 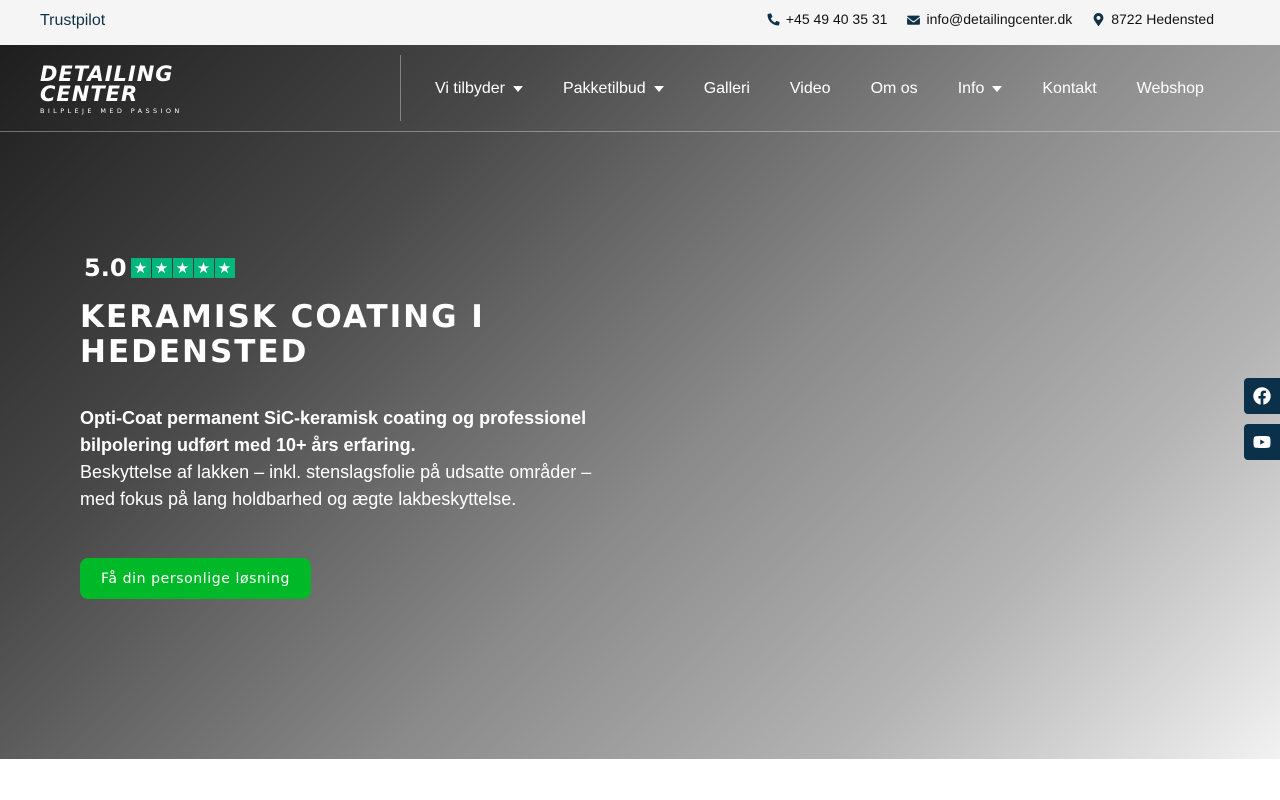 What do you see at coordinates (195, 578) in the screenshot?
I see `cta-button: Få din personlige løsning` at bounding box center [195, 578].